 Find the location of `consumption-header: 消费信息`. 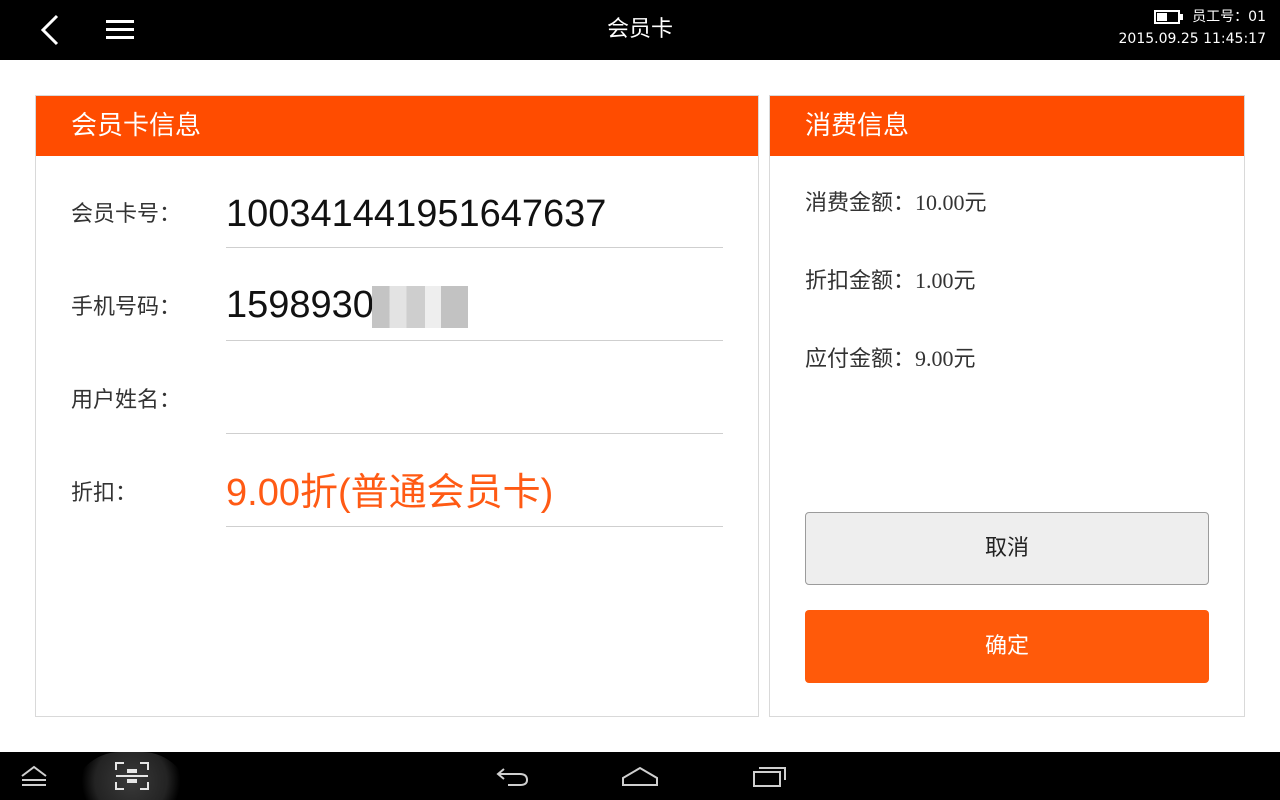

consumption-header: 消费信息 is located at coordinates (1007, 126).